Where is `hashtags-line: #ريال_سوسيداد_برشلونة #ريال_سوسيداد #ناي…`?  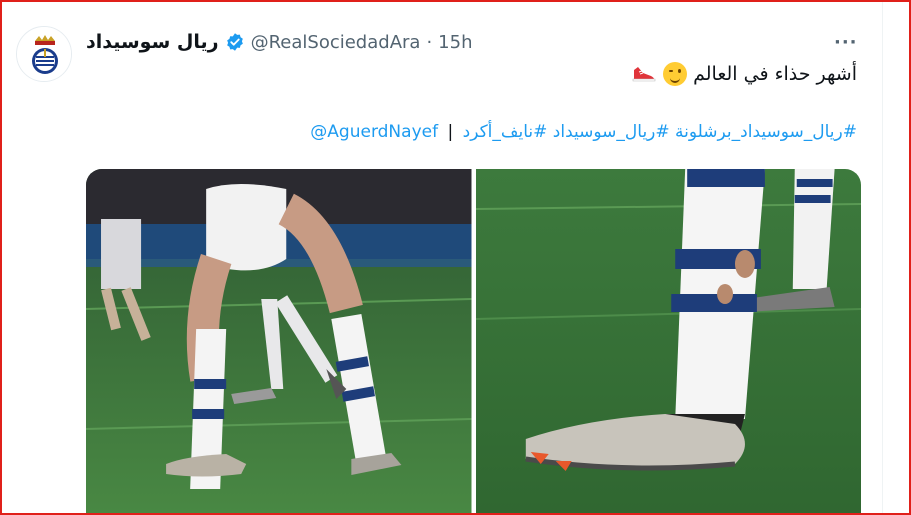
hashtags-line: #ريال_سوسيداد_برشلونة #ريال_سوسيداد #ناي… is located at coordinates (583, 132).